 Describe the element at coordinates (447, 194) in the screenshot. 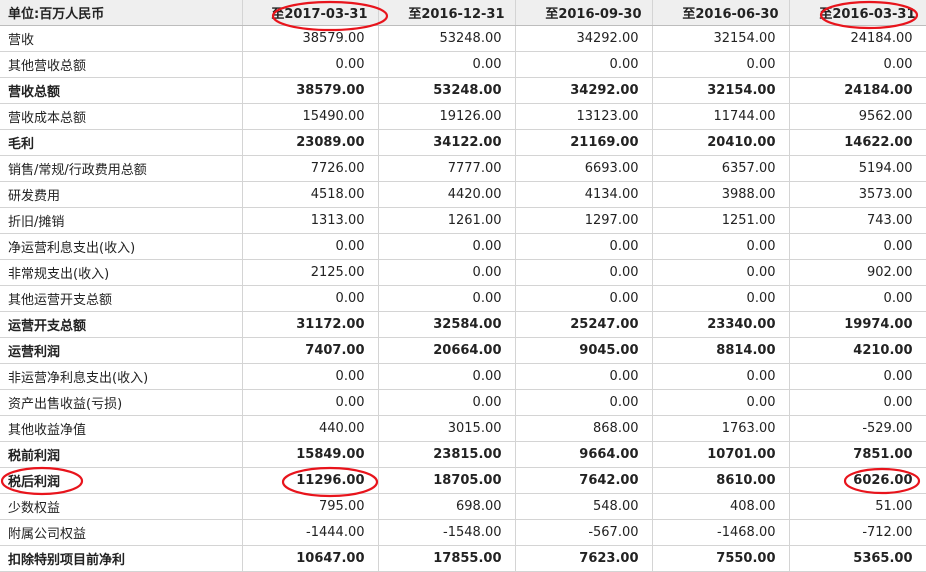

I see `value-cell: 4420.00` at that location.